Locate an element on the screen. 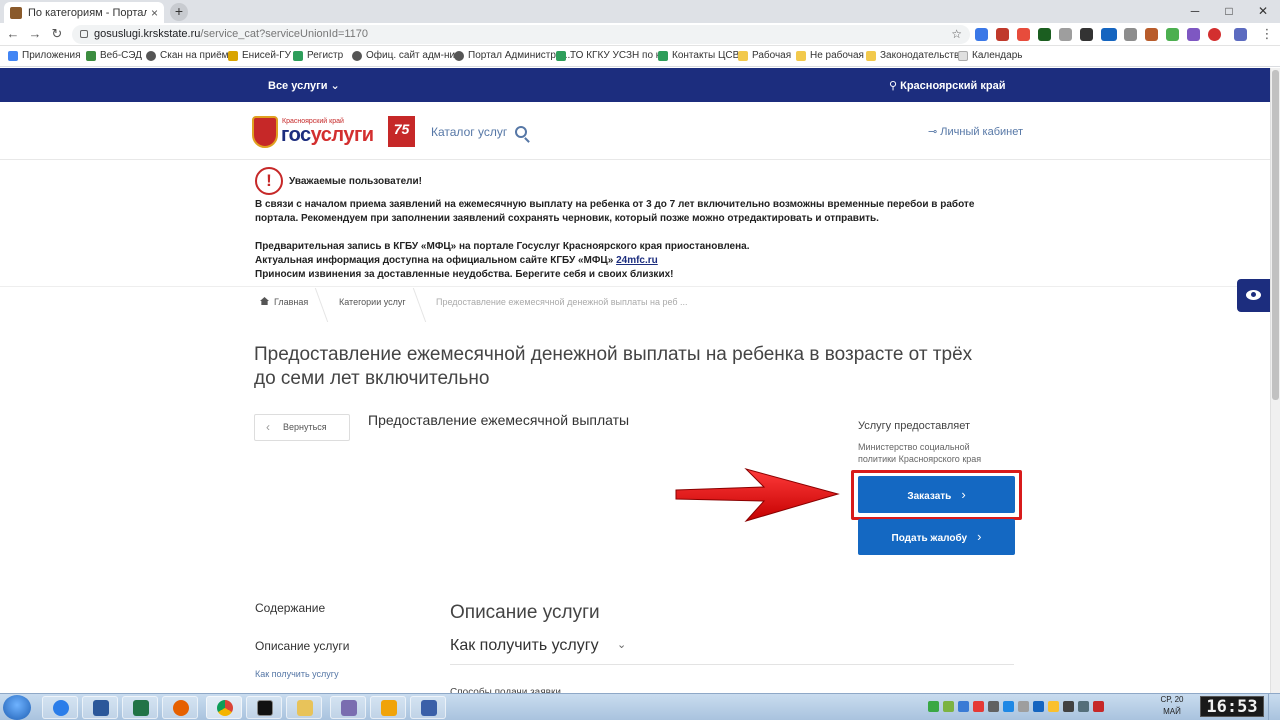  show-desktop-button is located at coordinates (1274, 707).